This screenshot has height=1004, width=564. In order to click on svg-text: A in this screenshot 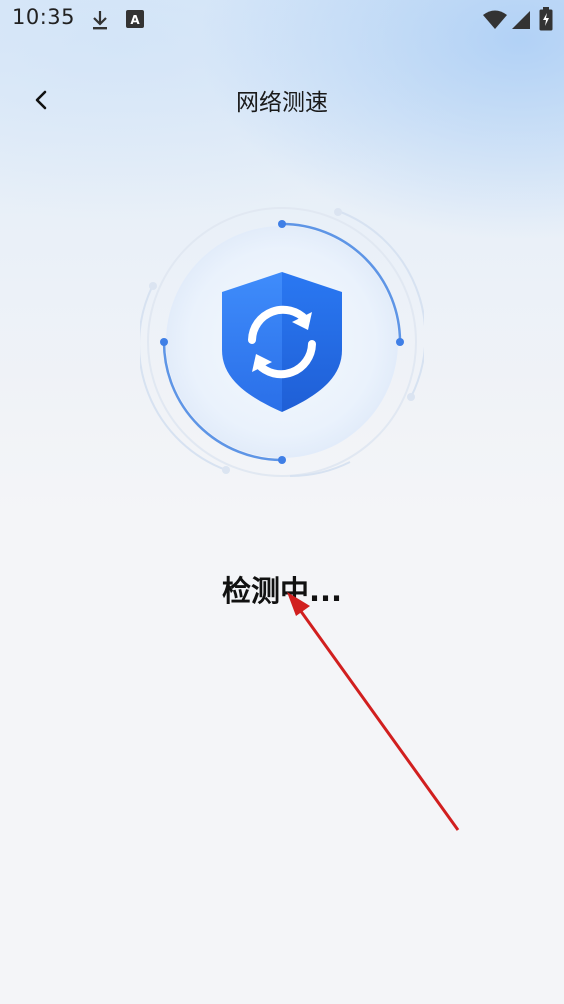, I will do `click(135, 20)`.